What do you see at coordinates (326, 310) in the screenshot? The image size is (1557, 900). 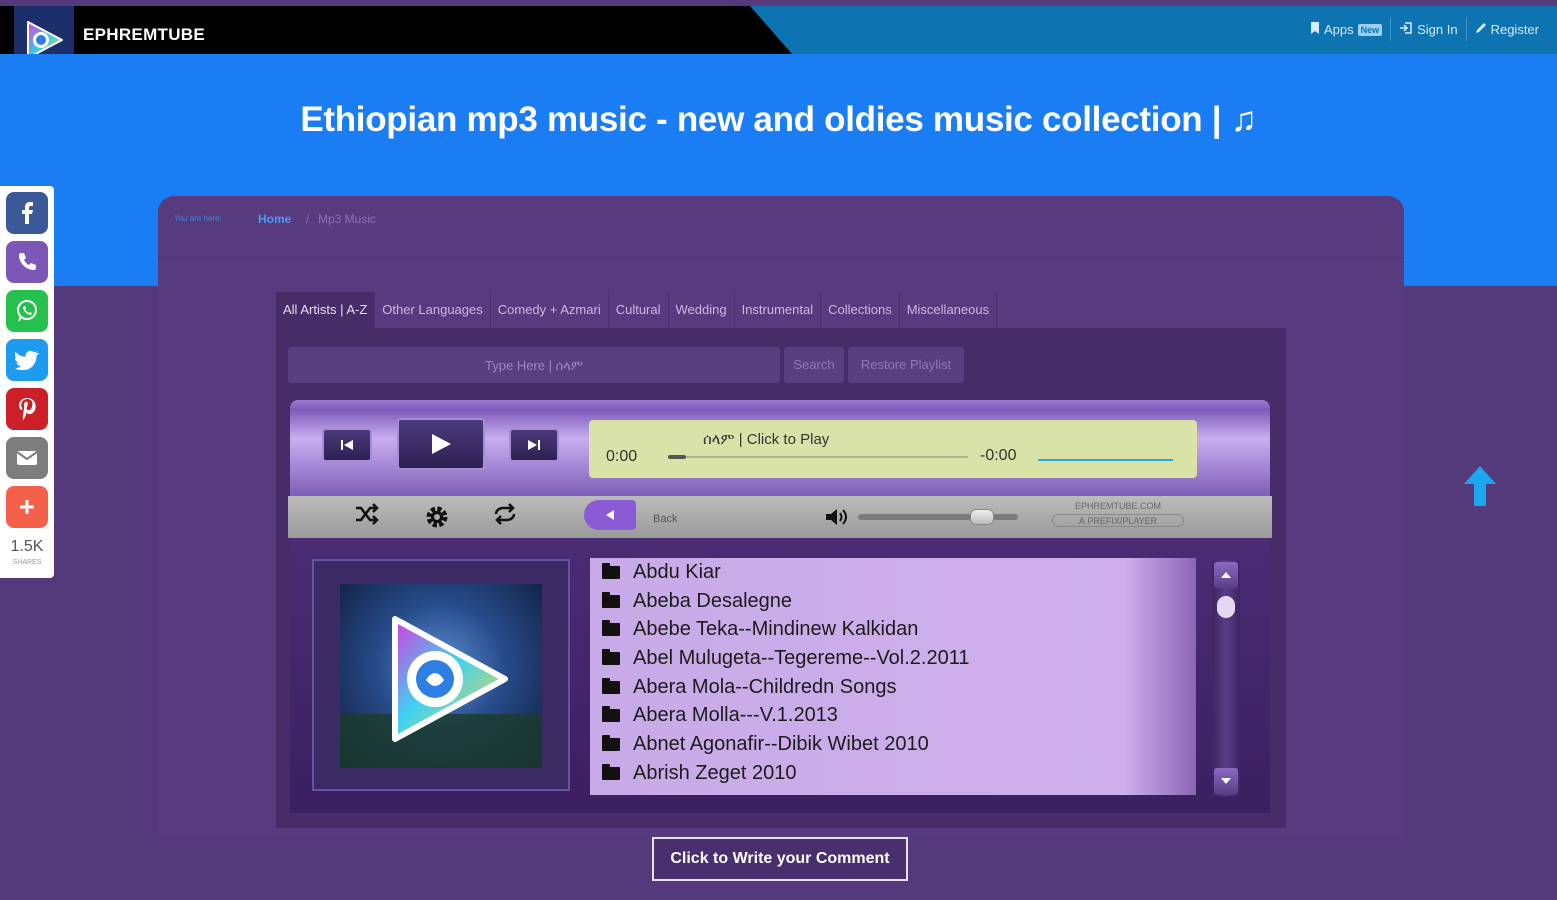 I see `tab-all-artists: All Artists | A-Z` at bounding box center [326, 310].